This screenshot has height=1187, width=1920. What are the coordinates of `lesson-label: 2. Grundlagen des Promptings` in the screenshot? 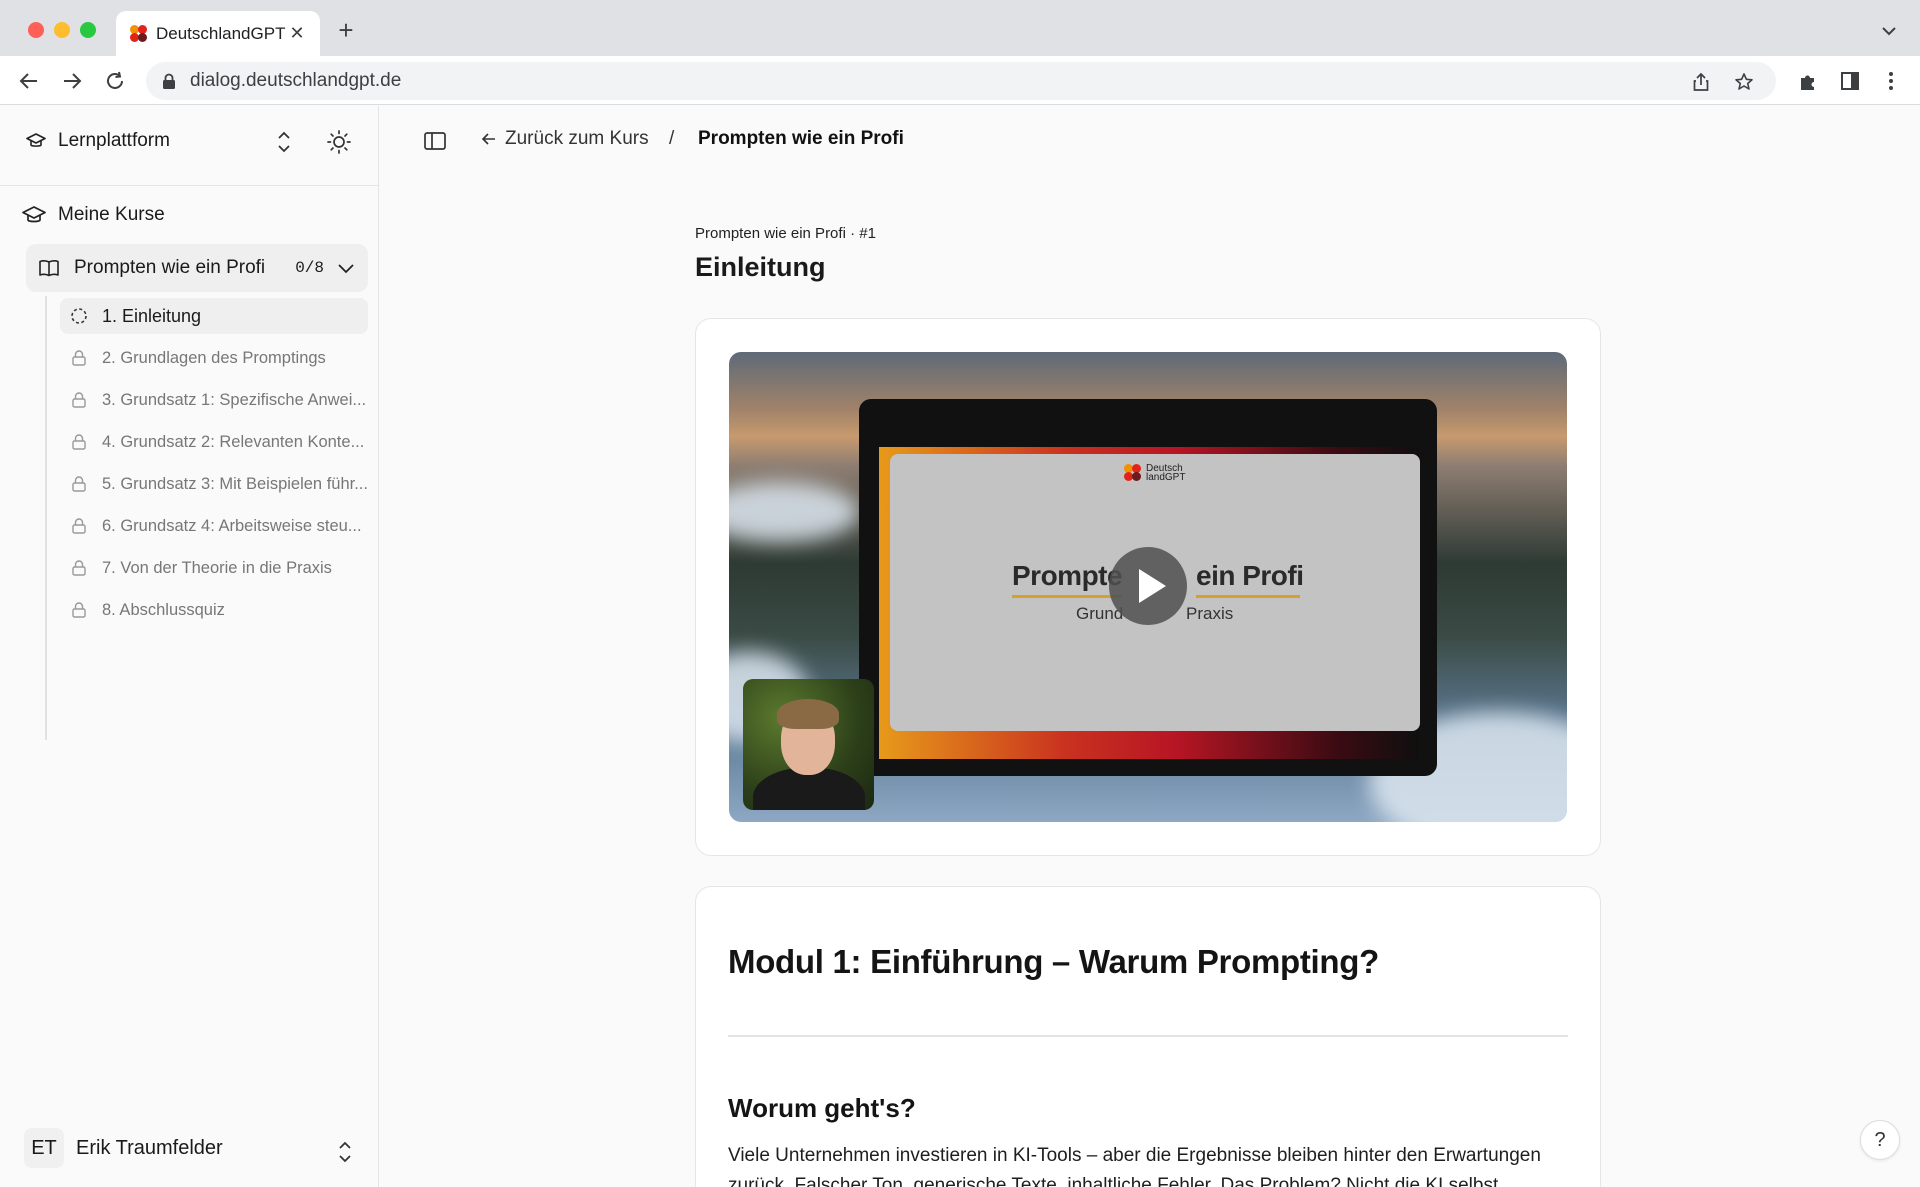 It's located at (214, 357).